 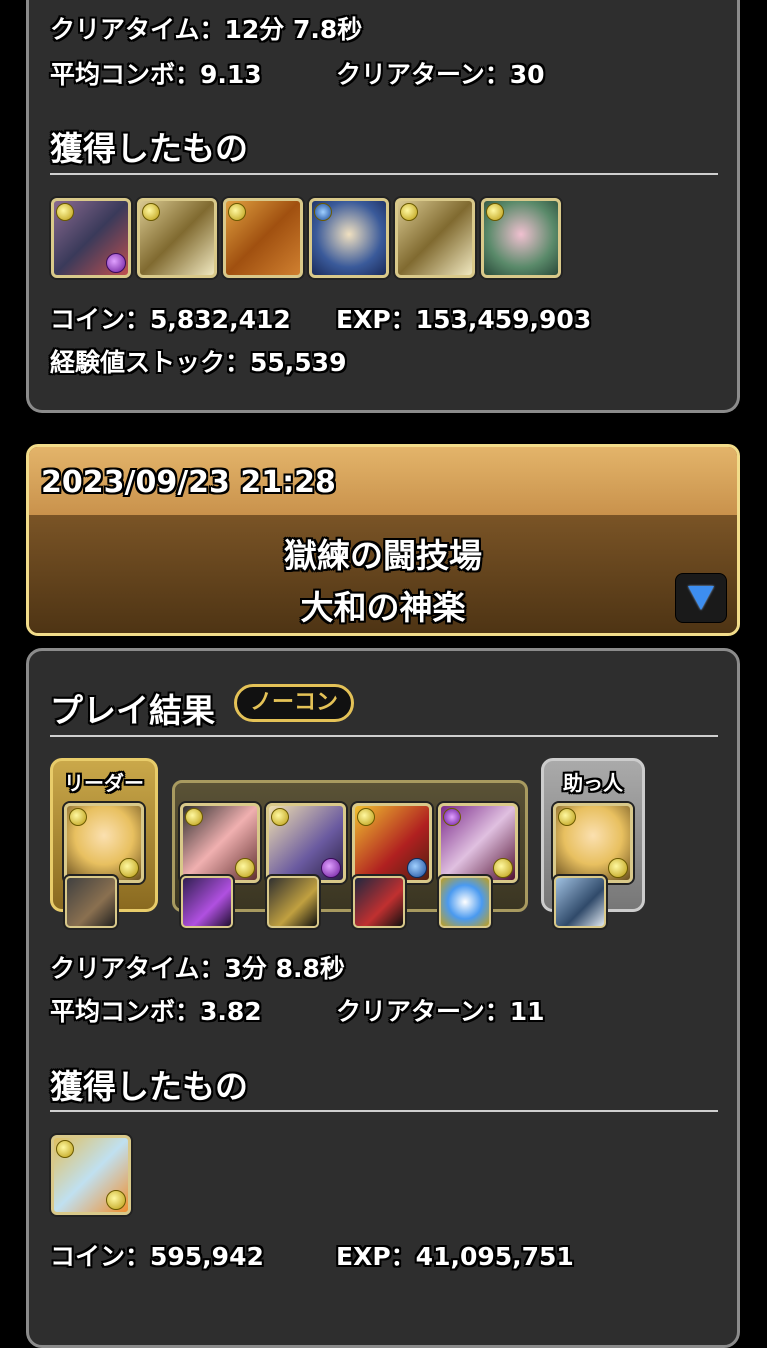 I want to click on exp-stock: 経験値ストック：55,539, so click(x=198, y=362).